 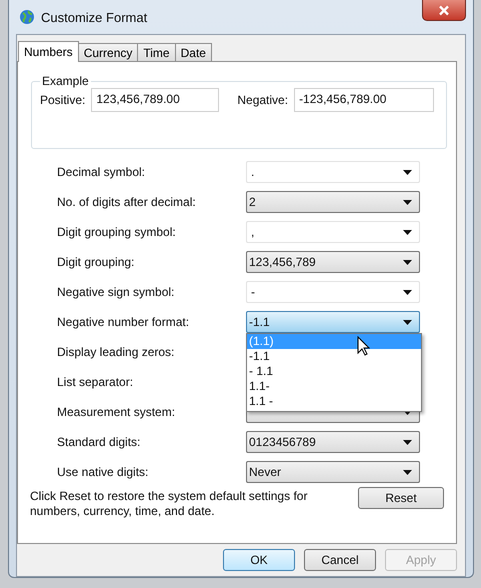 I want to click on dropdown-value: ,, so click(x=253, y=232).